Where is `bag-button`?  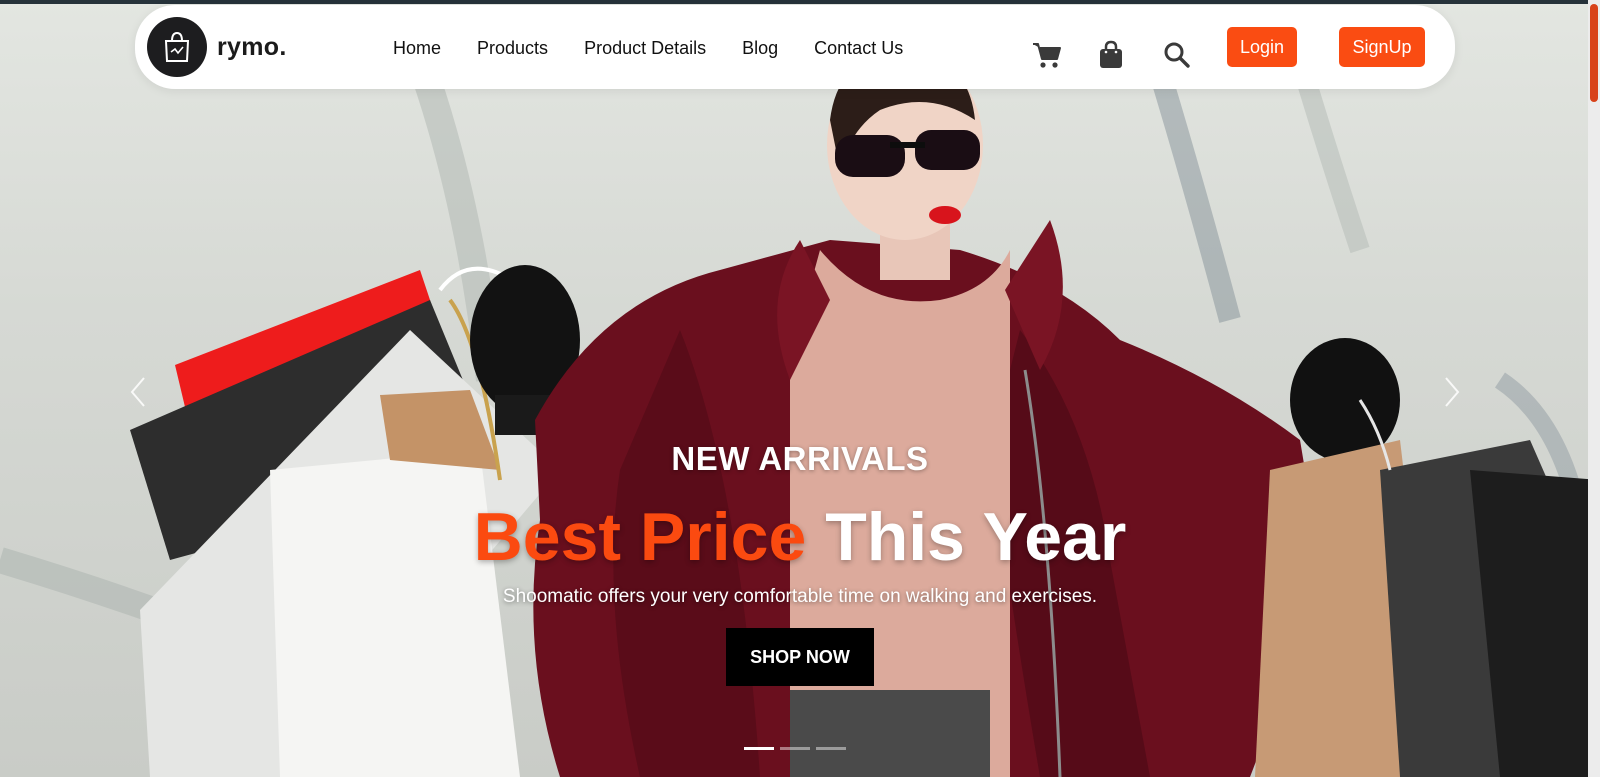 bag-button is located at coordinates (1111, 57).